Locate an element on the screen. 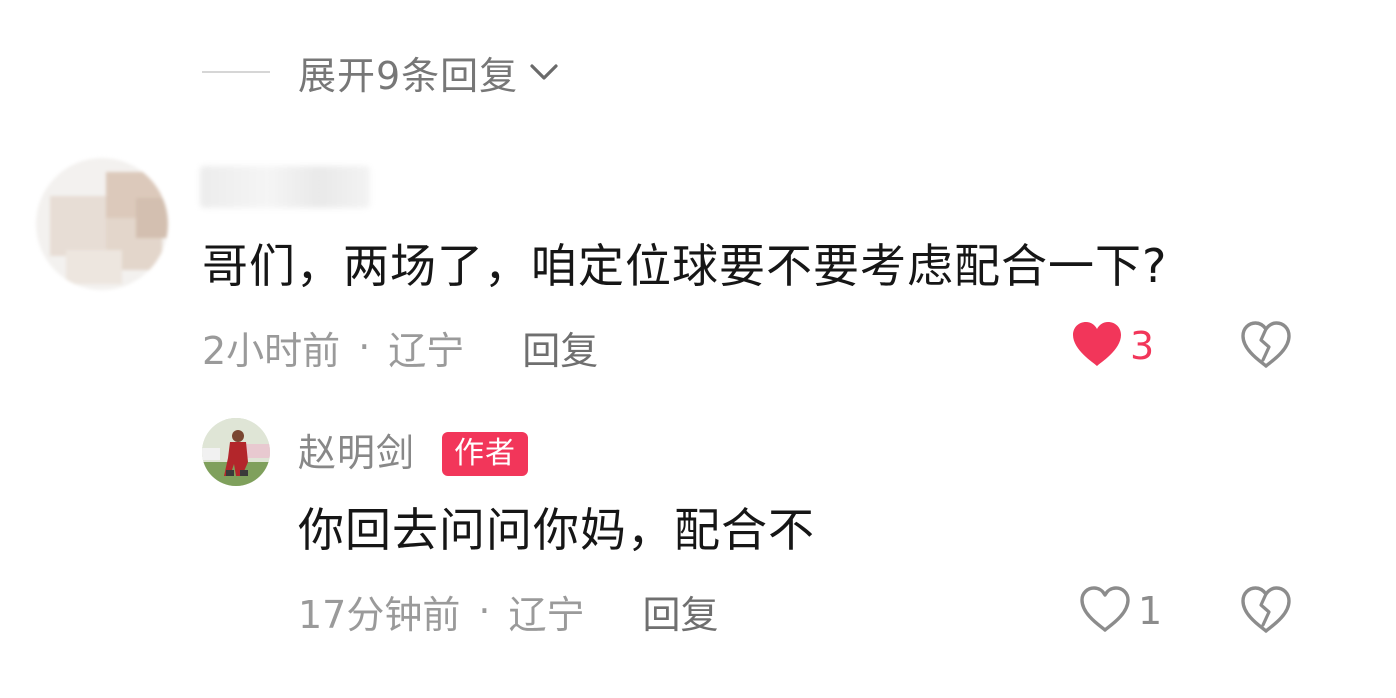 Image resolution: width=1396 pixels, height=698 pixels. comment-like-button: 3 is located at coordinates (1112, 346).